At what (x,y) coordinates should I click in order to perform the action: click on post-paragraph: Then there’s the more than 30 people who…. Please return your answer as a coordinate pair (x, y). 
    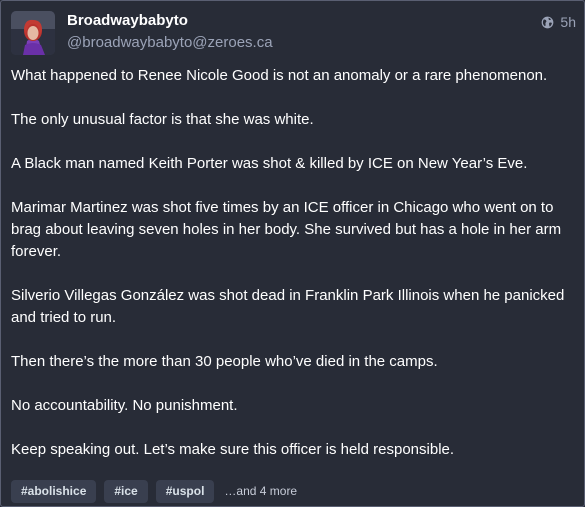
    Looking at the image, I should click on (224, 361).